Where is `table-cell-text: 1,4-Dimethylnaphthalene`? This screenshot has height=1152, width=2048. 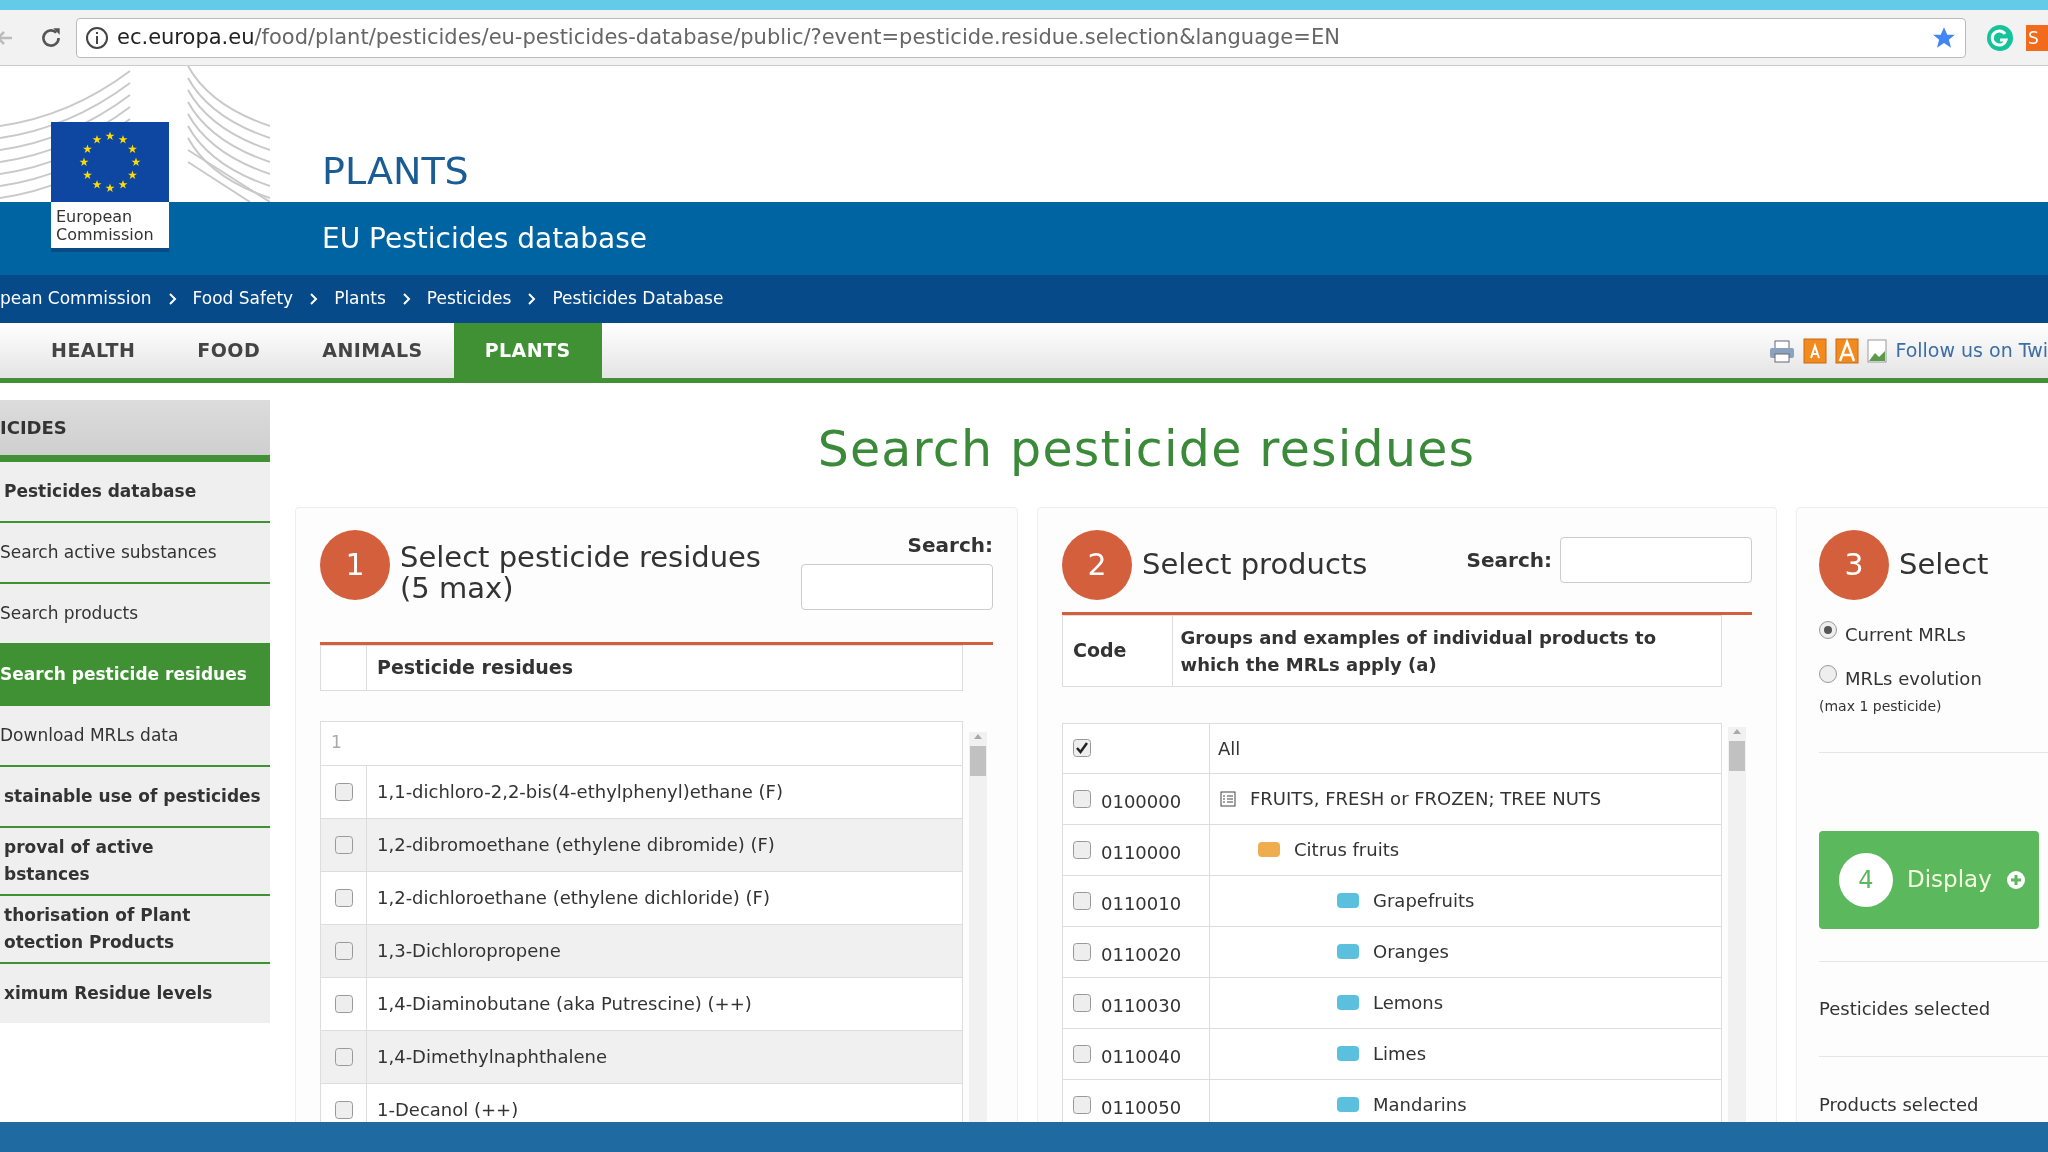 table-cell-text: 1,4-Dimethylnaphthalene is located at coordinates (492, 1057).